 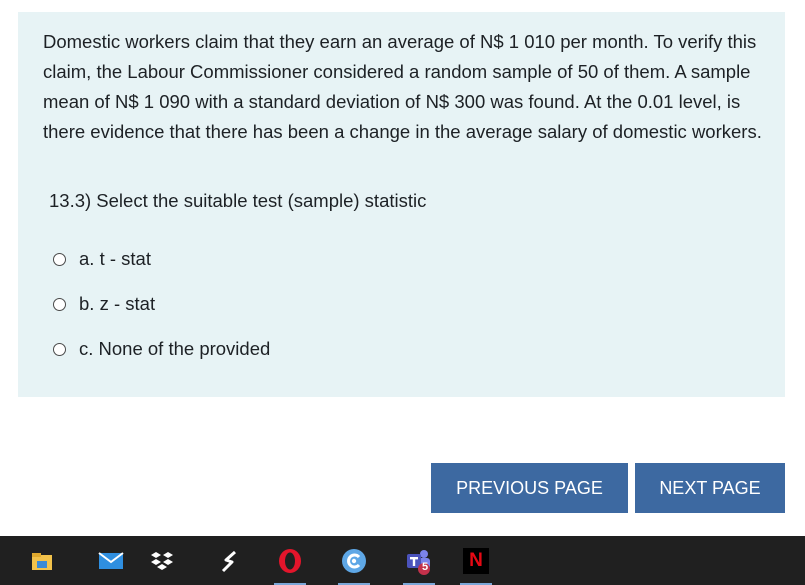 I want to click on taskbar-opera, so click(x=290, y=560).